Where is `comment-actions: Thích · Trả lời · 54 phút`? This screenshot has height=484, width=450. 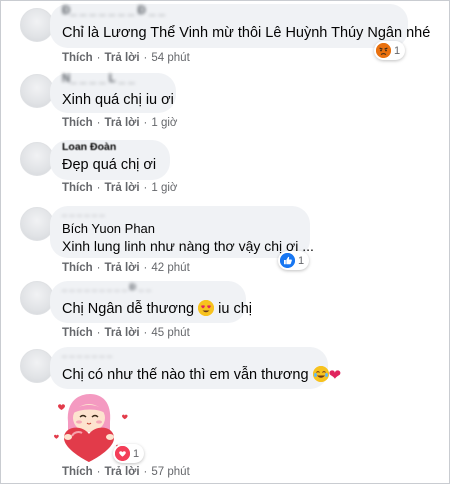 comment-actions: Thích · Trả lời · 54 phút is located at coordinates (126, 58).